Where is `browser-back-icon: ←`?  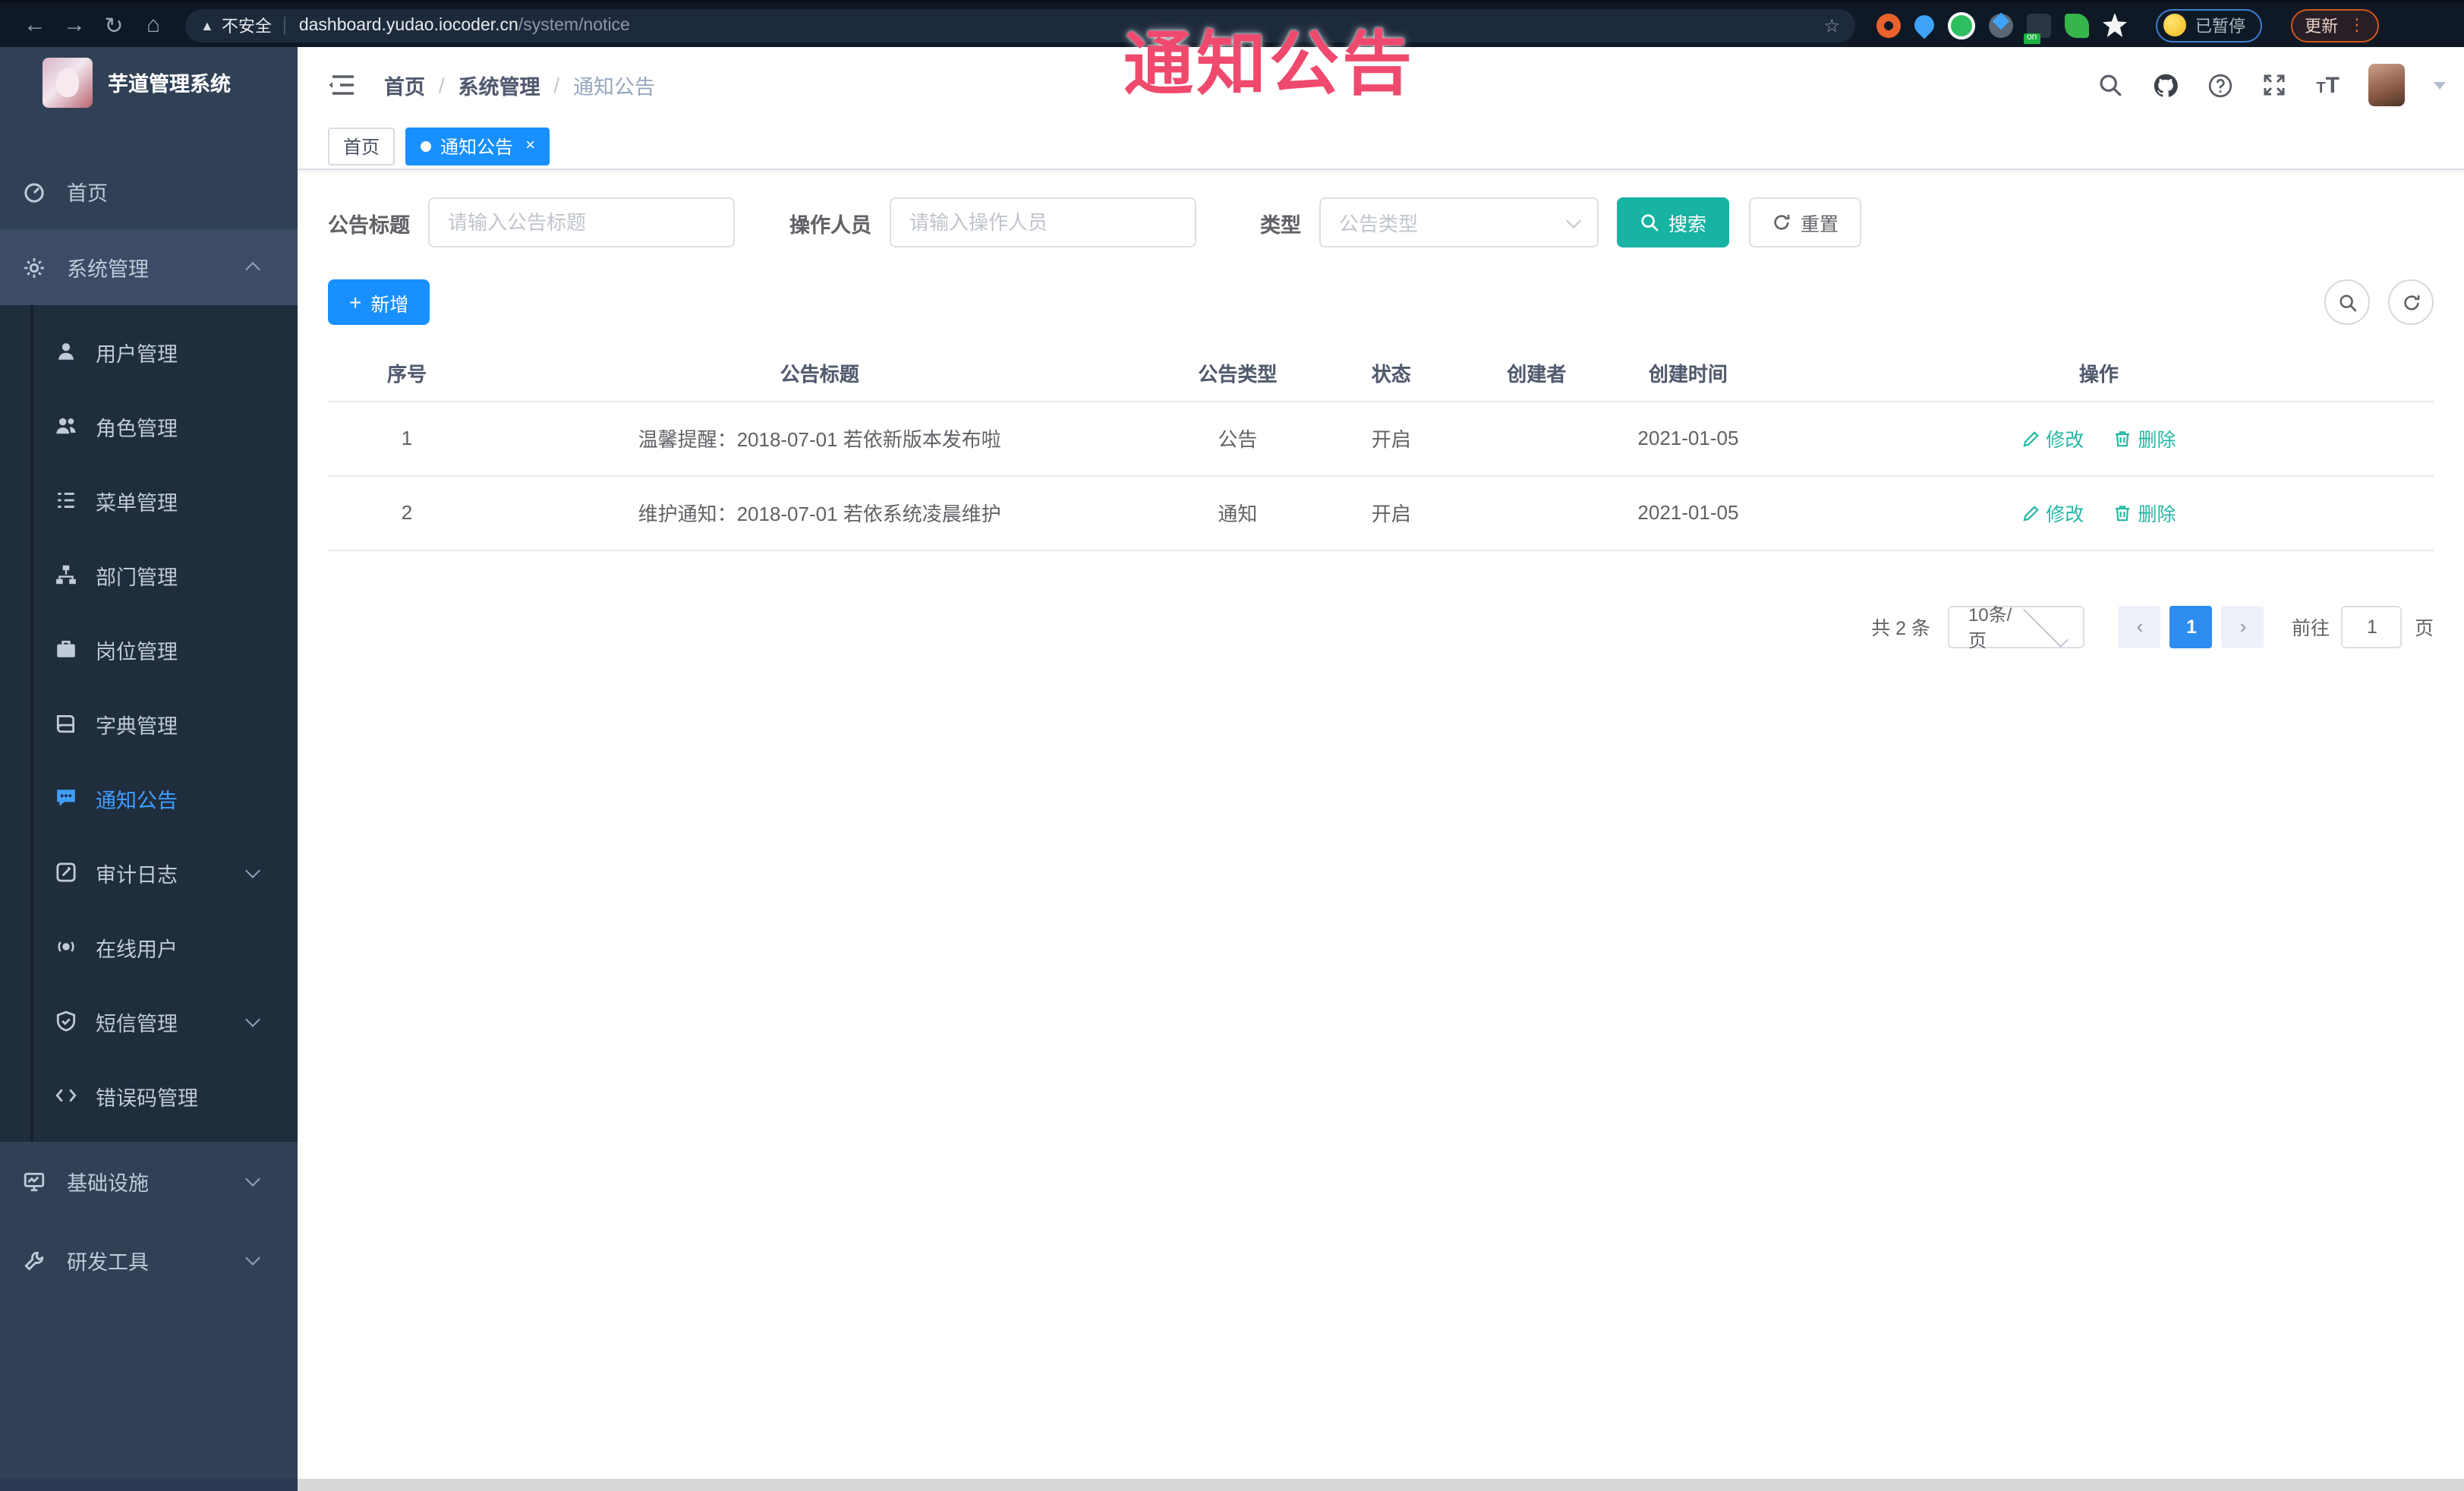
browser-back-icon: ← is located at coordinates (35, 25).